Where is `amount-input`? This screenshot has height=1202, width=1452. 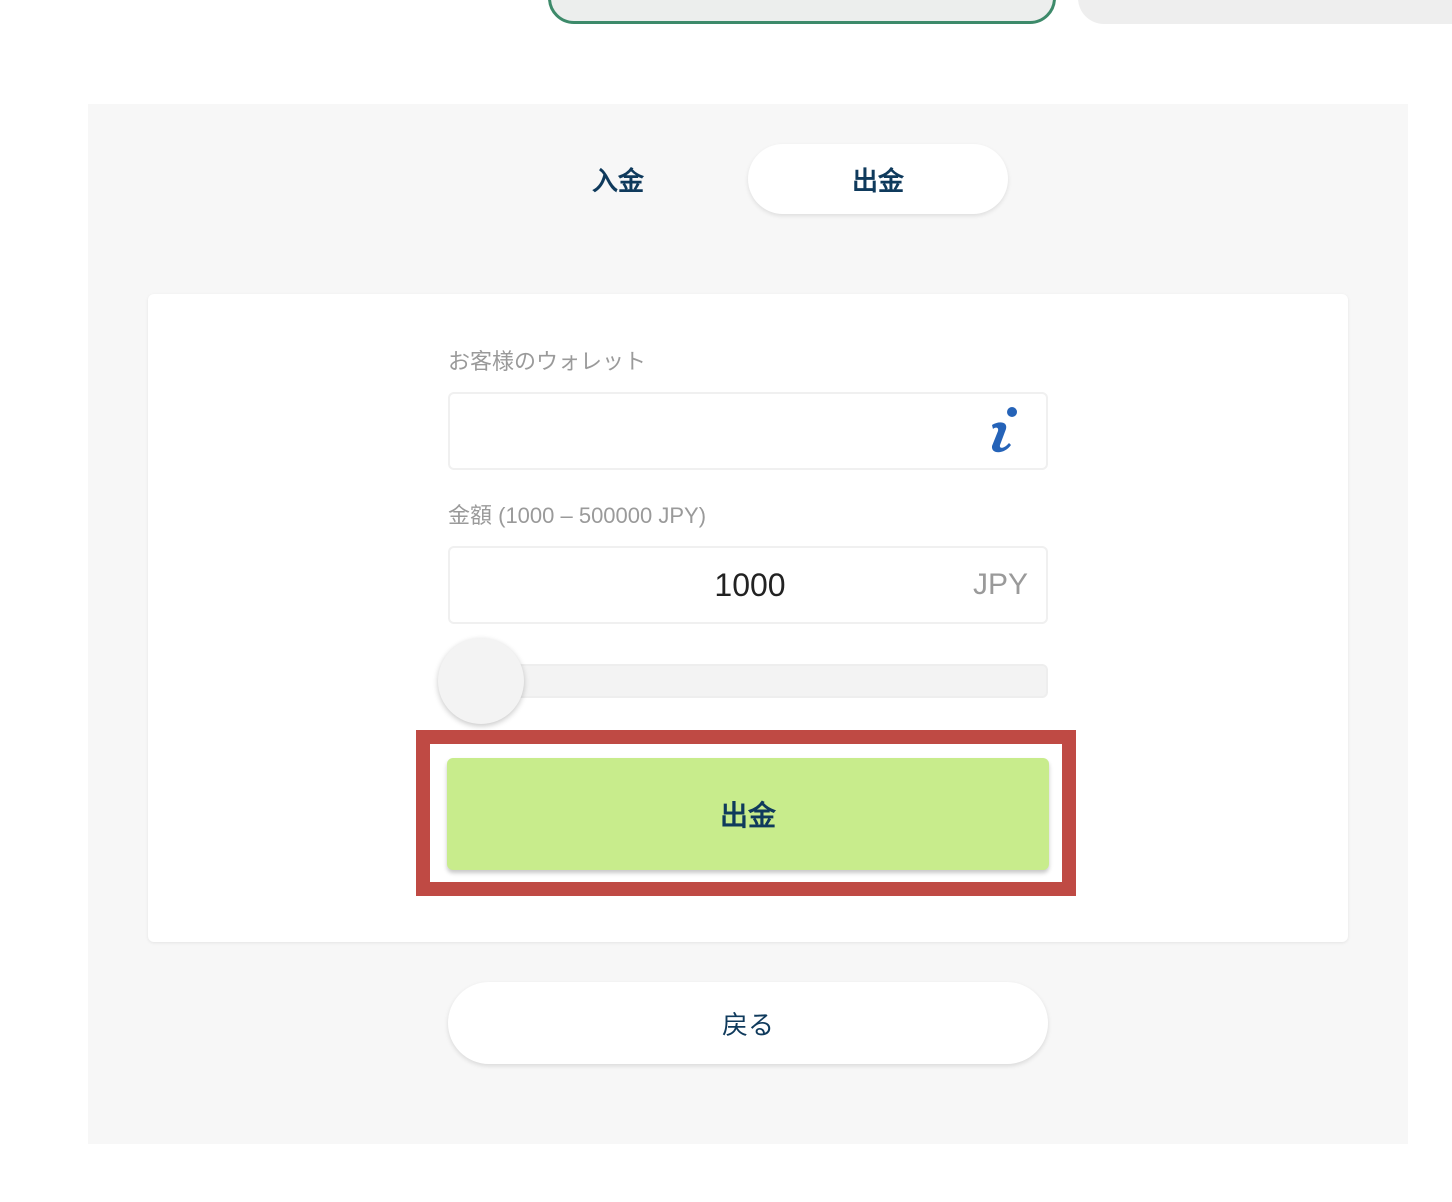 amount-input is located at coordinates (750, 585).